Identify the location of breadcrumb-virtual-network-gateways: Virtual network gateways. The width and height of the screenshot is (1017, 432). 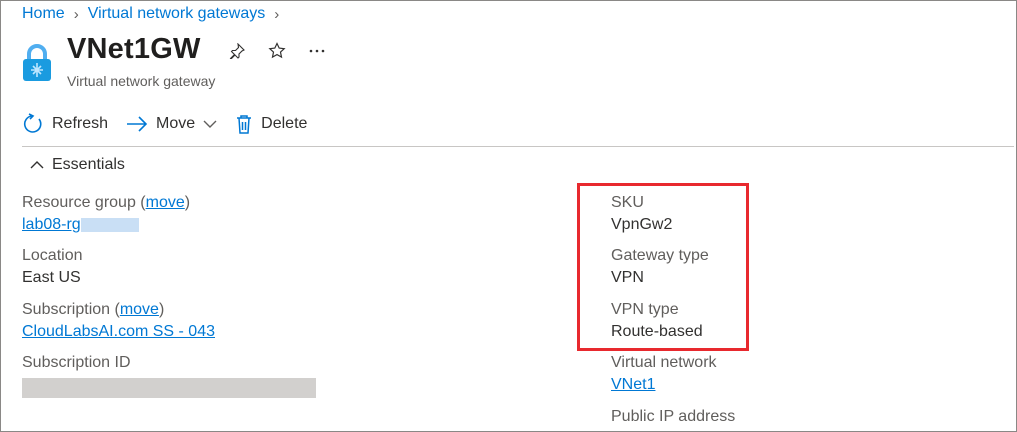
(177, 14).